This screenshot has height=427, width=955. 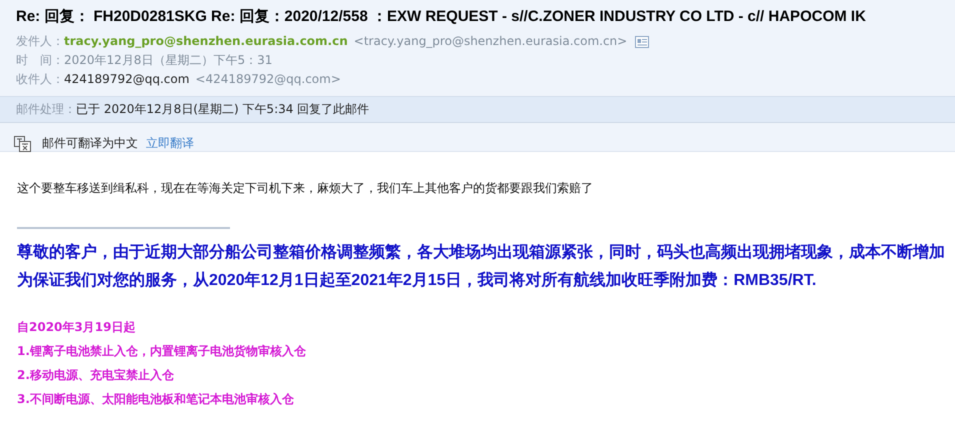 I want to click on rule-text: 3.不间断电源、太阳能电池板和笔记本电池审核入仓, so click(x=156, y=399).